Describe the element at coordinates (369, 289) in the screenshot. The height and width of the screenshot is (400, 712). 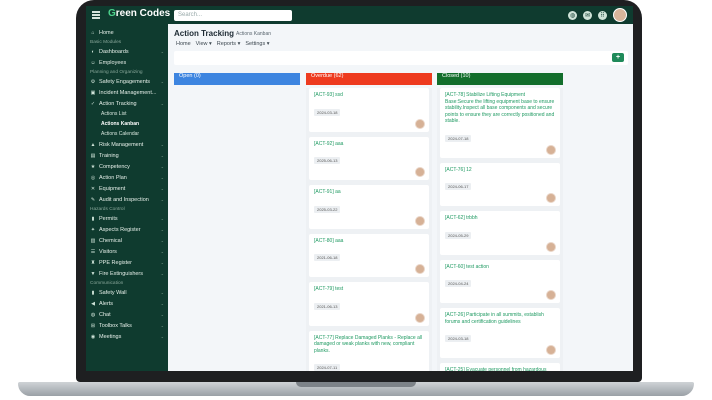
I see `card-title: [ACT-79] test` at that location.